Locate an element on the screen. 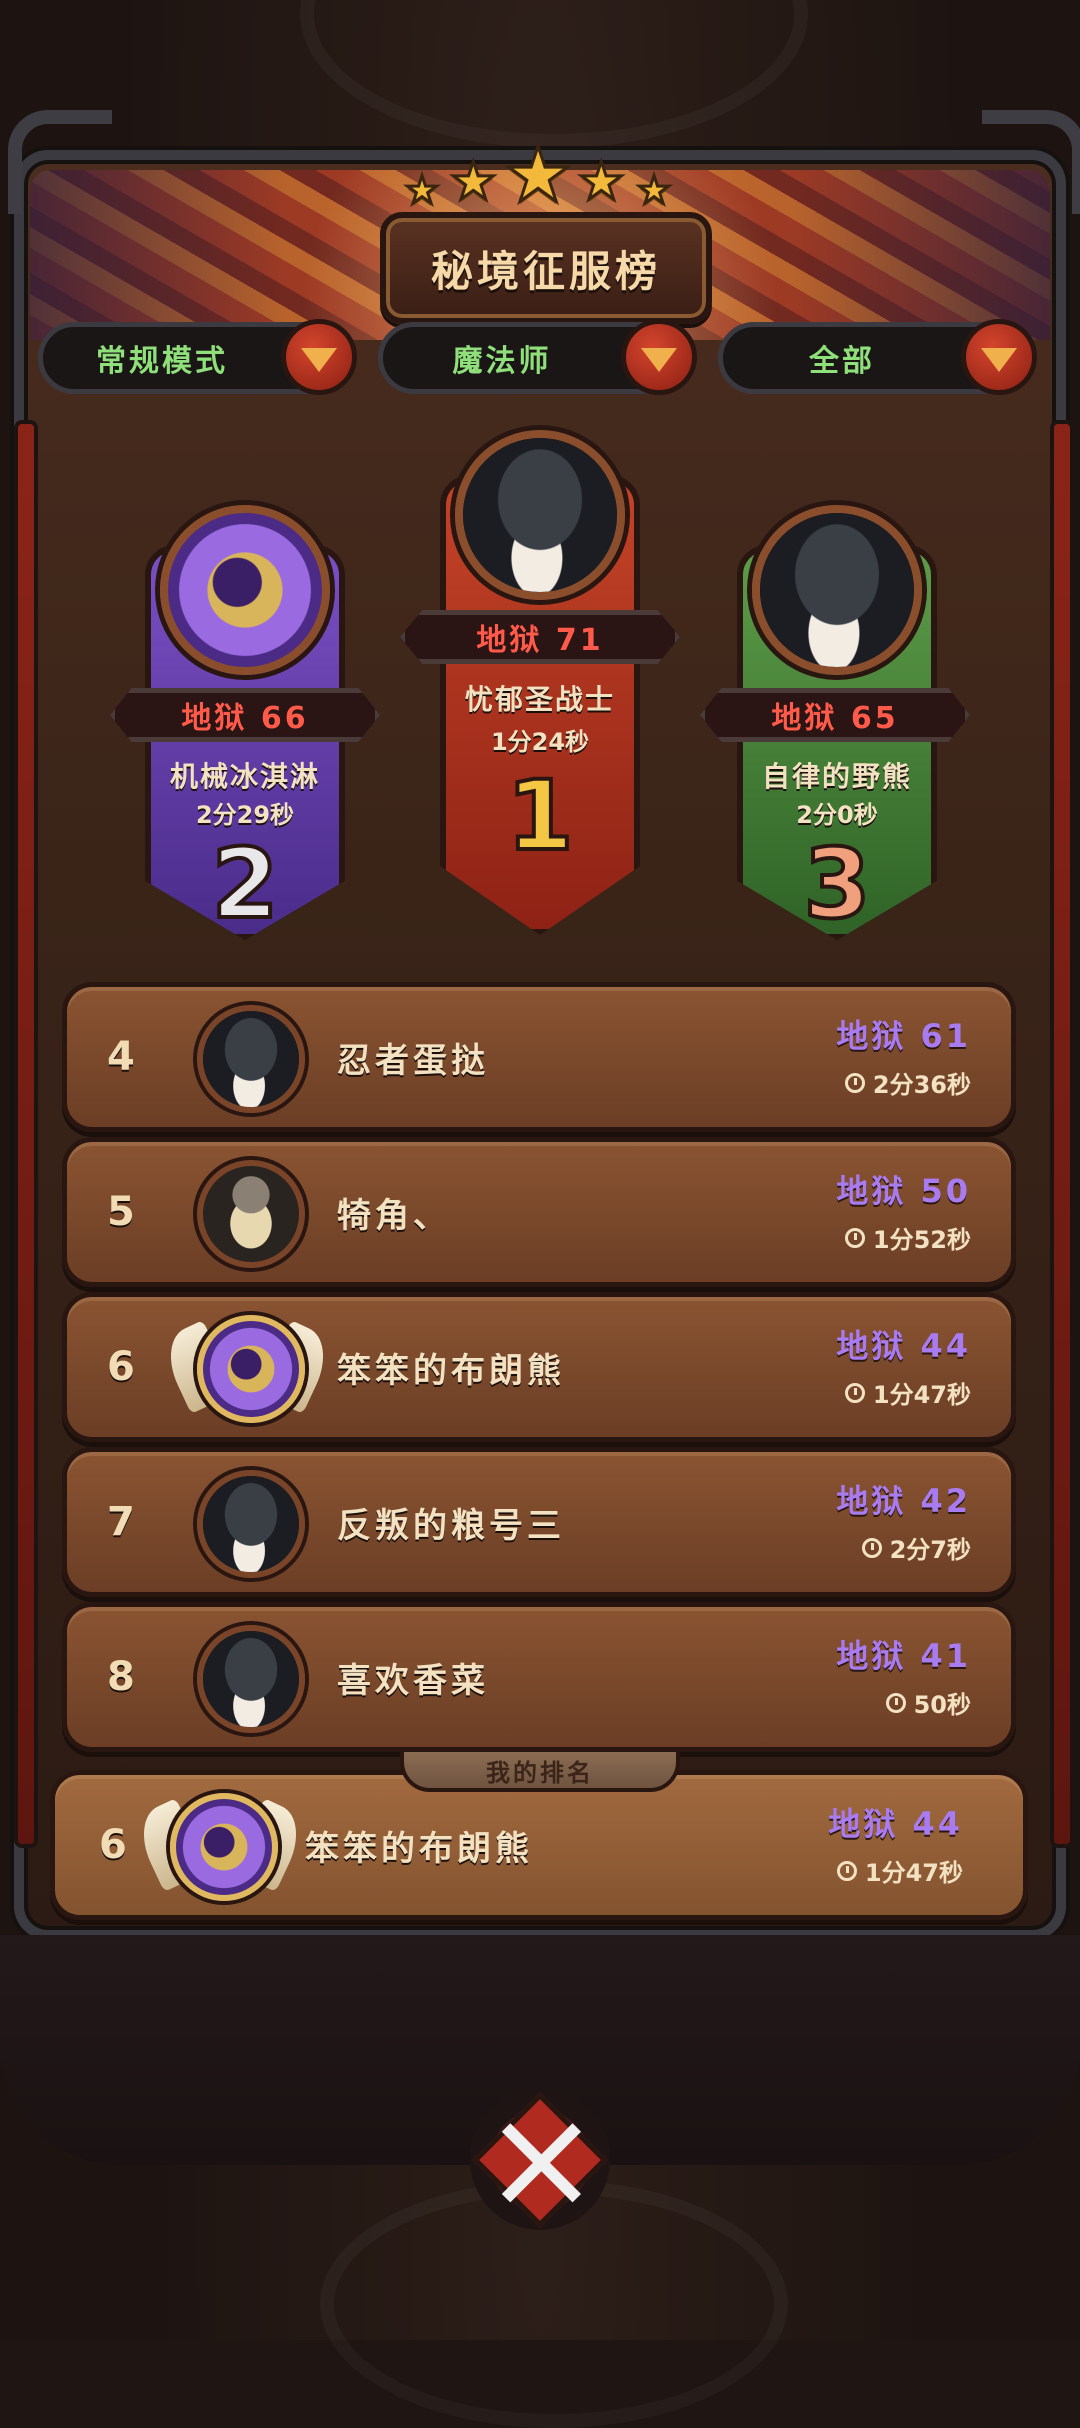  row-rank: 7 is located at coordinates (121, 1522).